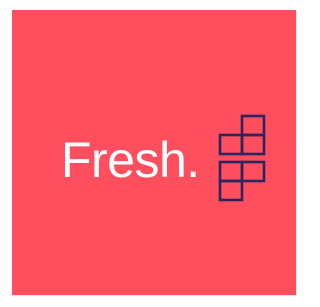 The width and height of the screenshot is (320, 307). Describe the element at coordinates (231, 190) in the screenshot. I see `square-bottom-left` at that location.